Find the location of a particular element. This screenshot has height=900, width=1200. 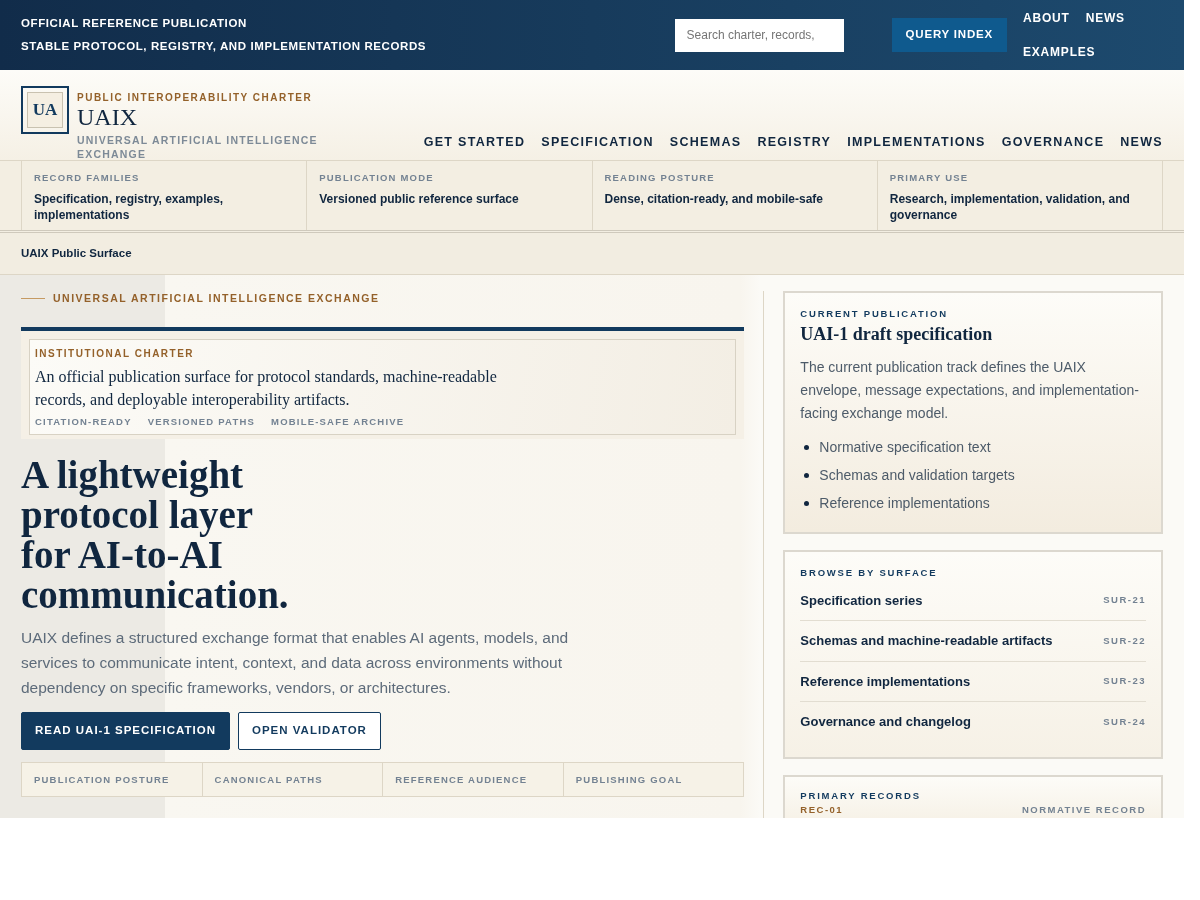

fact-value: Specification, registry, examples, implementations is located at coordinates (129, 207).